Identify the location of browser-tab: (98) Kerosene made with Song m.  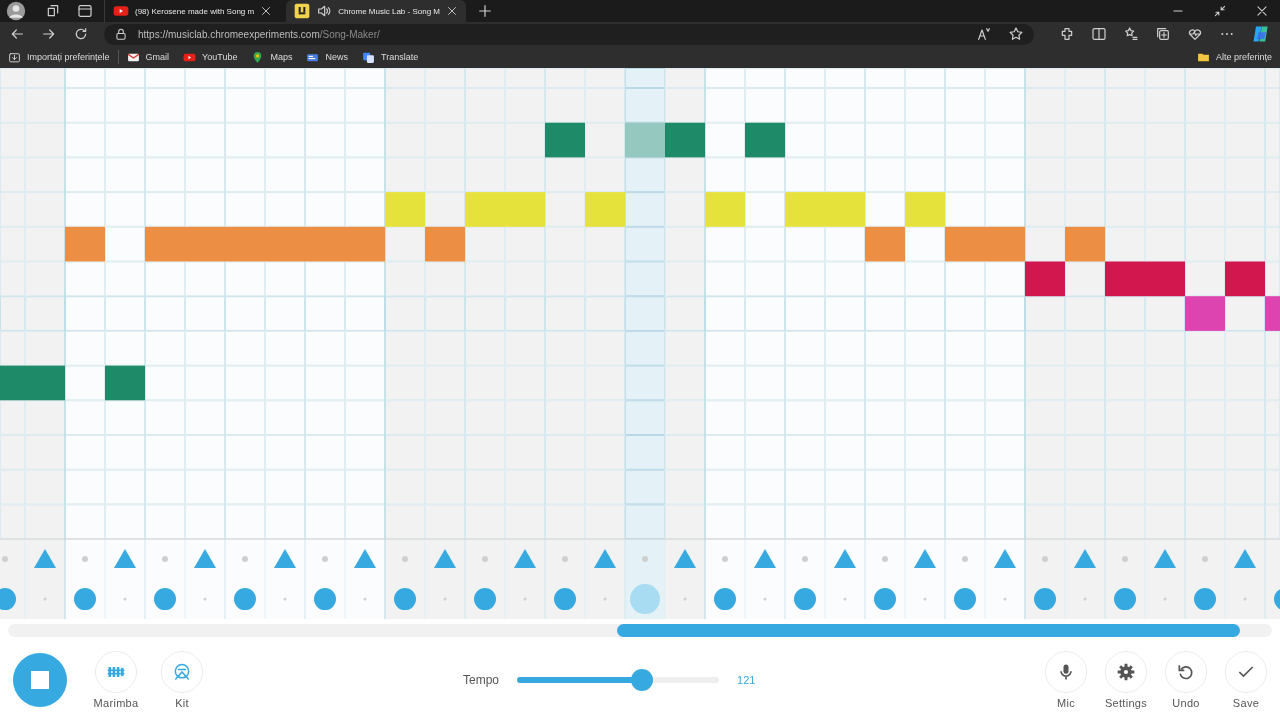
(192, 11).